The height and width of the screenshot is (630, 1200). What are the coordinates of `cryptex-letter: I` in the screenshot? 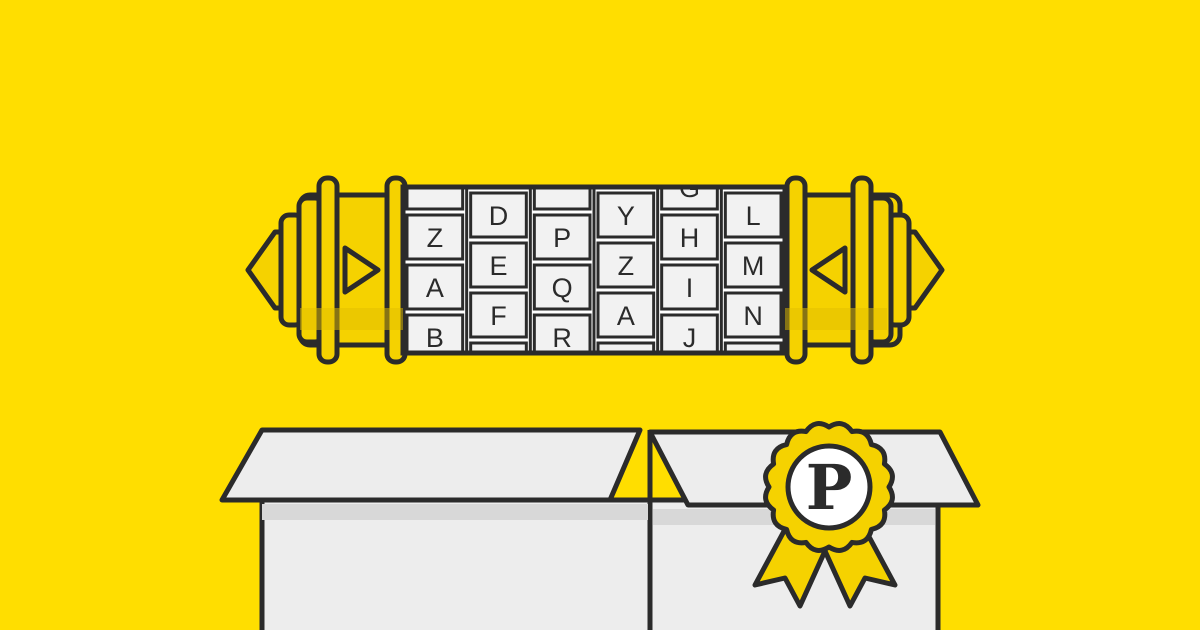 It's located at (690, 288).